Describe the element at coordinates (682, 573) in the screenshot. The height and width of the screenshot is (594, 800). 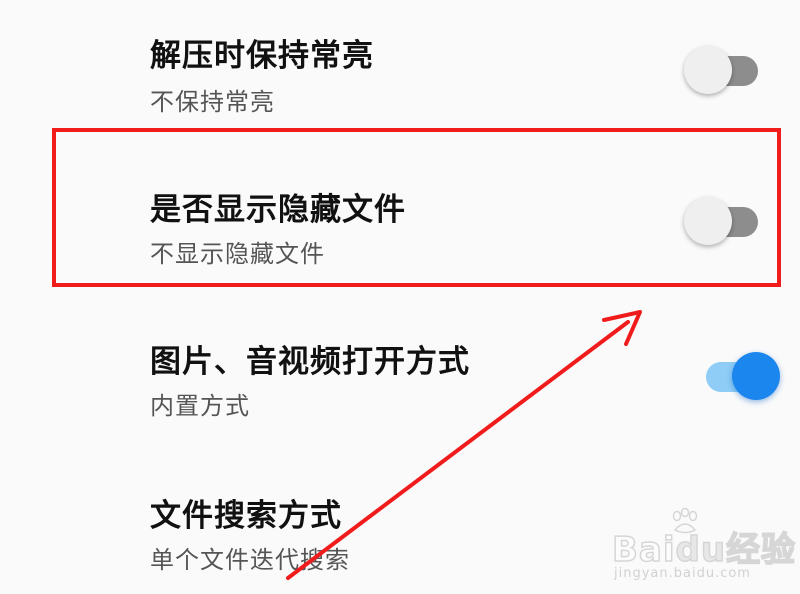
I see `watermark-url: jingyan.baidu.com` at that location.